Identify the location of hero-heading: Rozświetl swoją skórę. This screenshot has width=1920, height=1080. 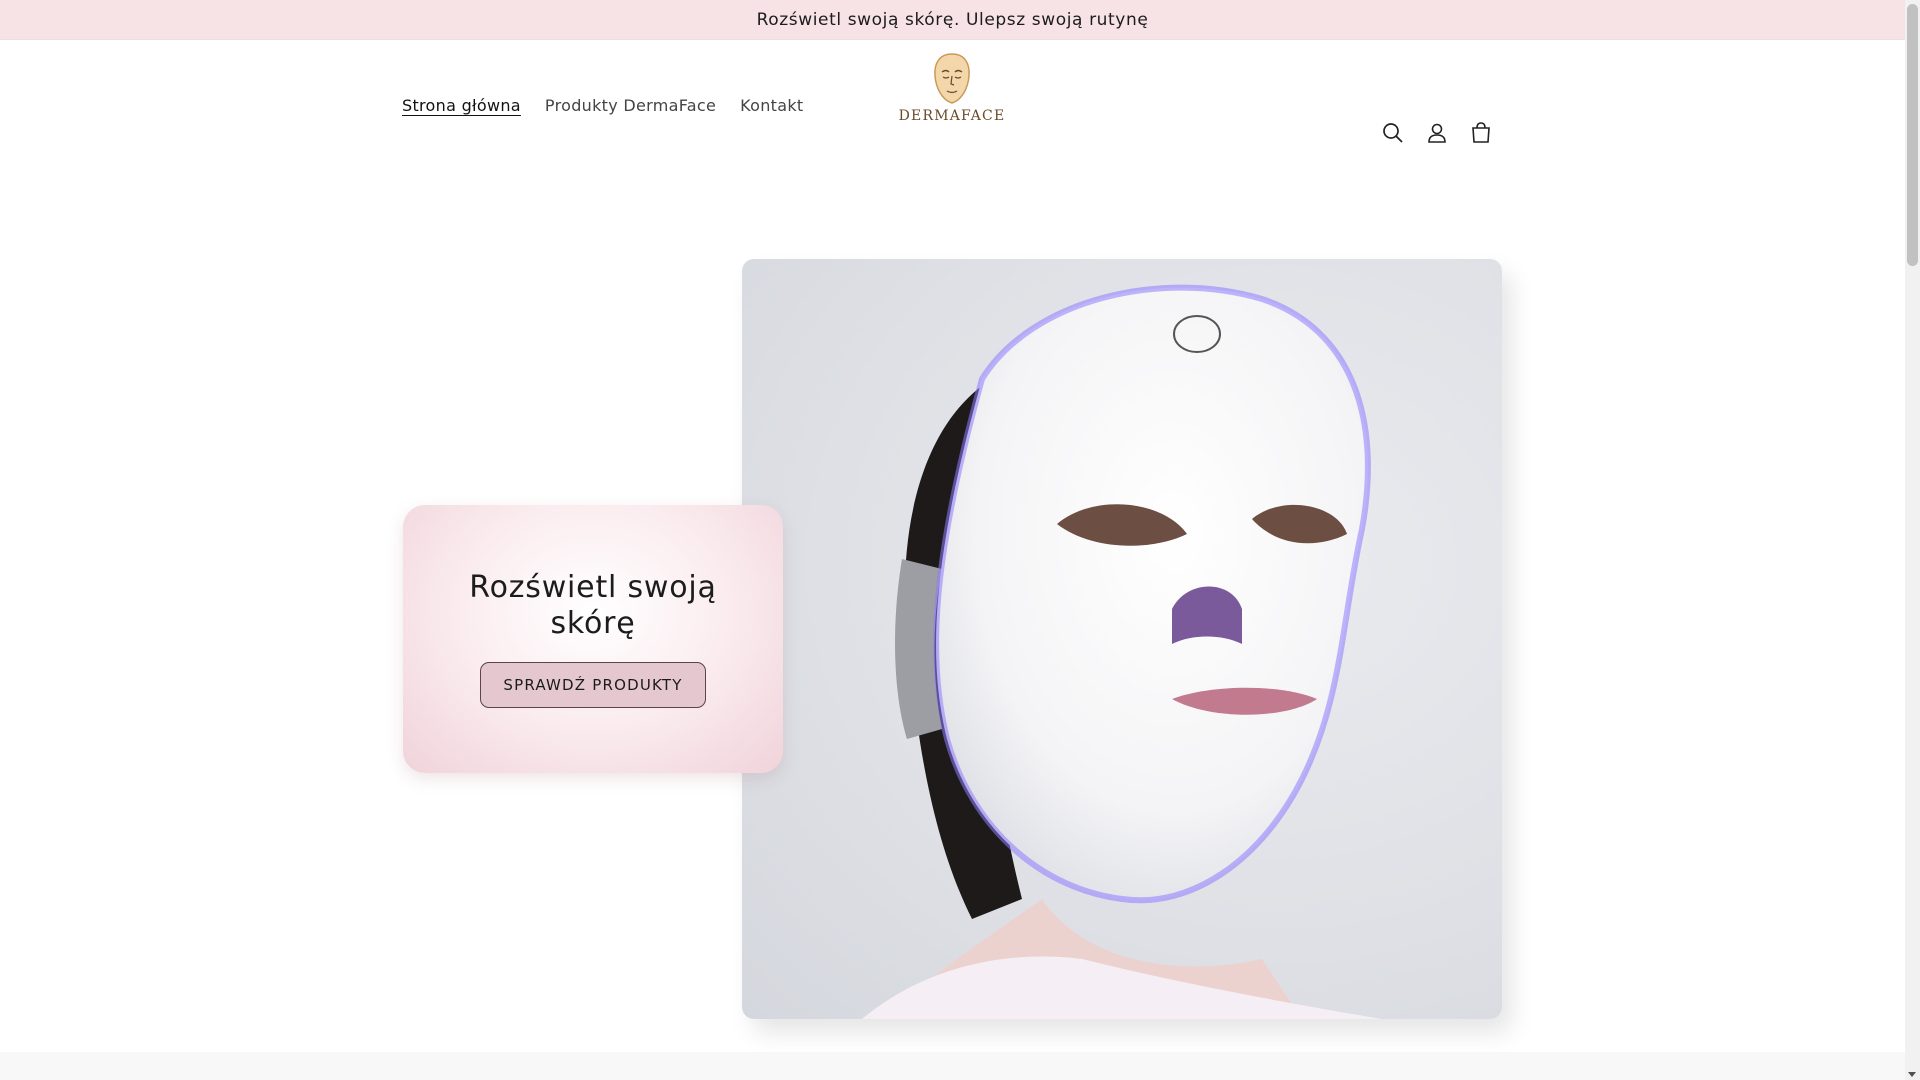
(593, 605).